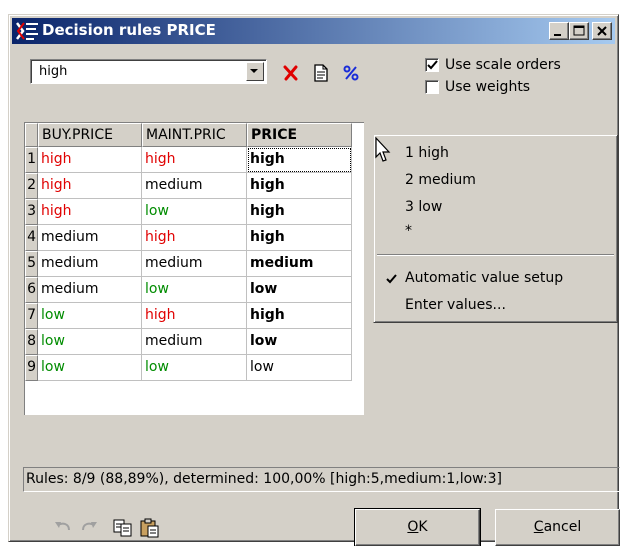 Image resolution: width=625 pixels, height=546 pixels. Describe the element at coordinates (408, 231) in the screenshot. I see `menu-item-any: *` at that location.